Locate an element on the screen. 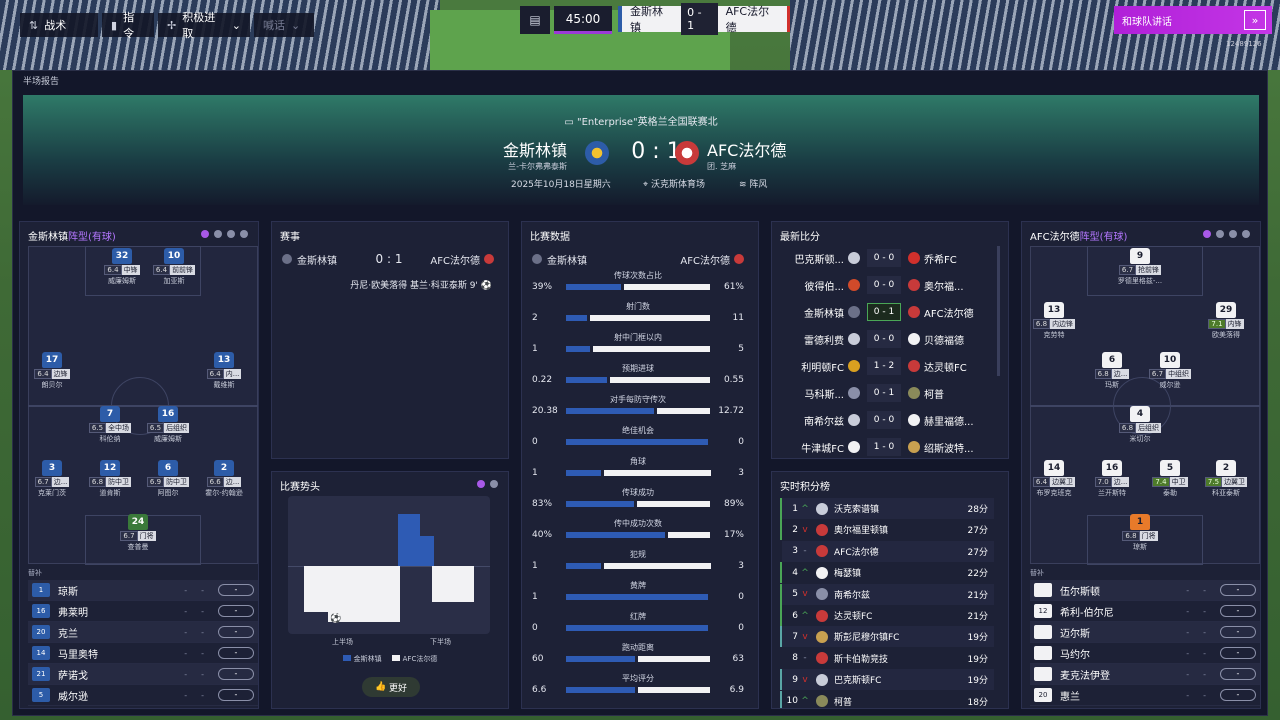 This screenshot has height=720, width=1280. team-talk-button: 和球队讲话 » is located at coordinates (1193, 20).